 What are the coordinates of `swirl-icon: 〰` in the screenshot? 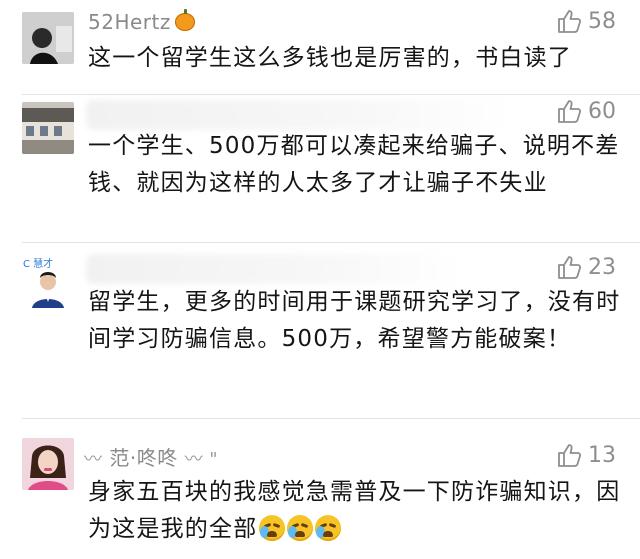 It's located at (93, 459).